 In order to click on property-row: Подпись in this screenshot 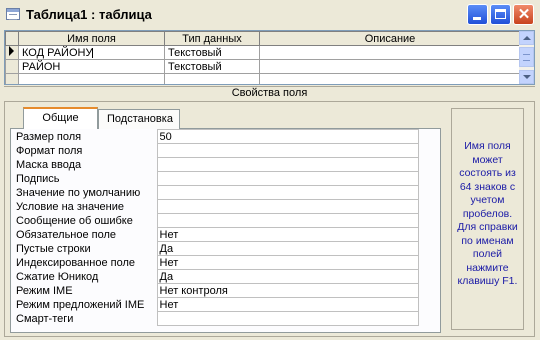, I will do `click(216, 178)`.